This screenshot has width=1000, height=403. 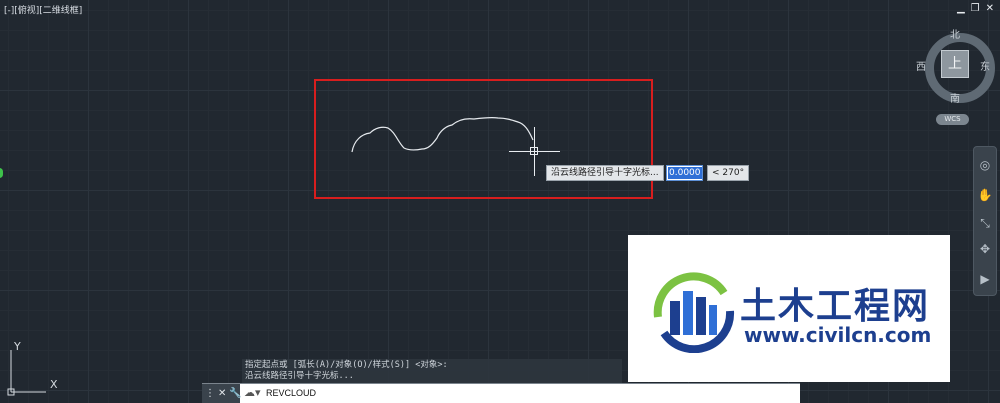 I want to click on ucs-x-label: X, so click(x=54, y=384).